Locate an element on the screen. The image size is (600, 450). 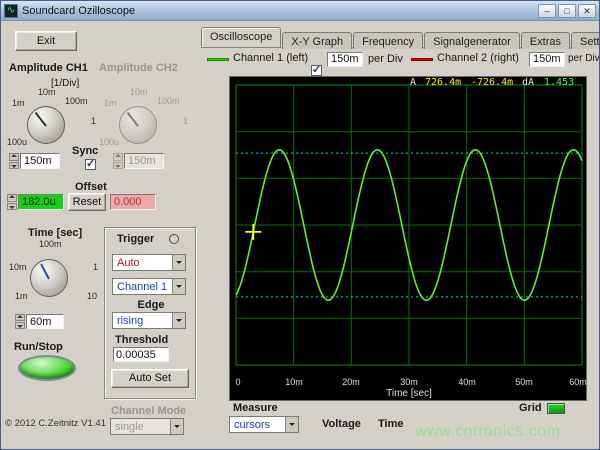
tab-settings: Settings is located at coordinates (584, 40).